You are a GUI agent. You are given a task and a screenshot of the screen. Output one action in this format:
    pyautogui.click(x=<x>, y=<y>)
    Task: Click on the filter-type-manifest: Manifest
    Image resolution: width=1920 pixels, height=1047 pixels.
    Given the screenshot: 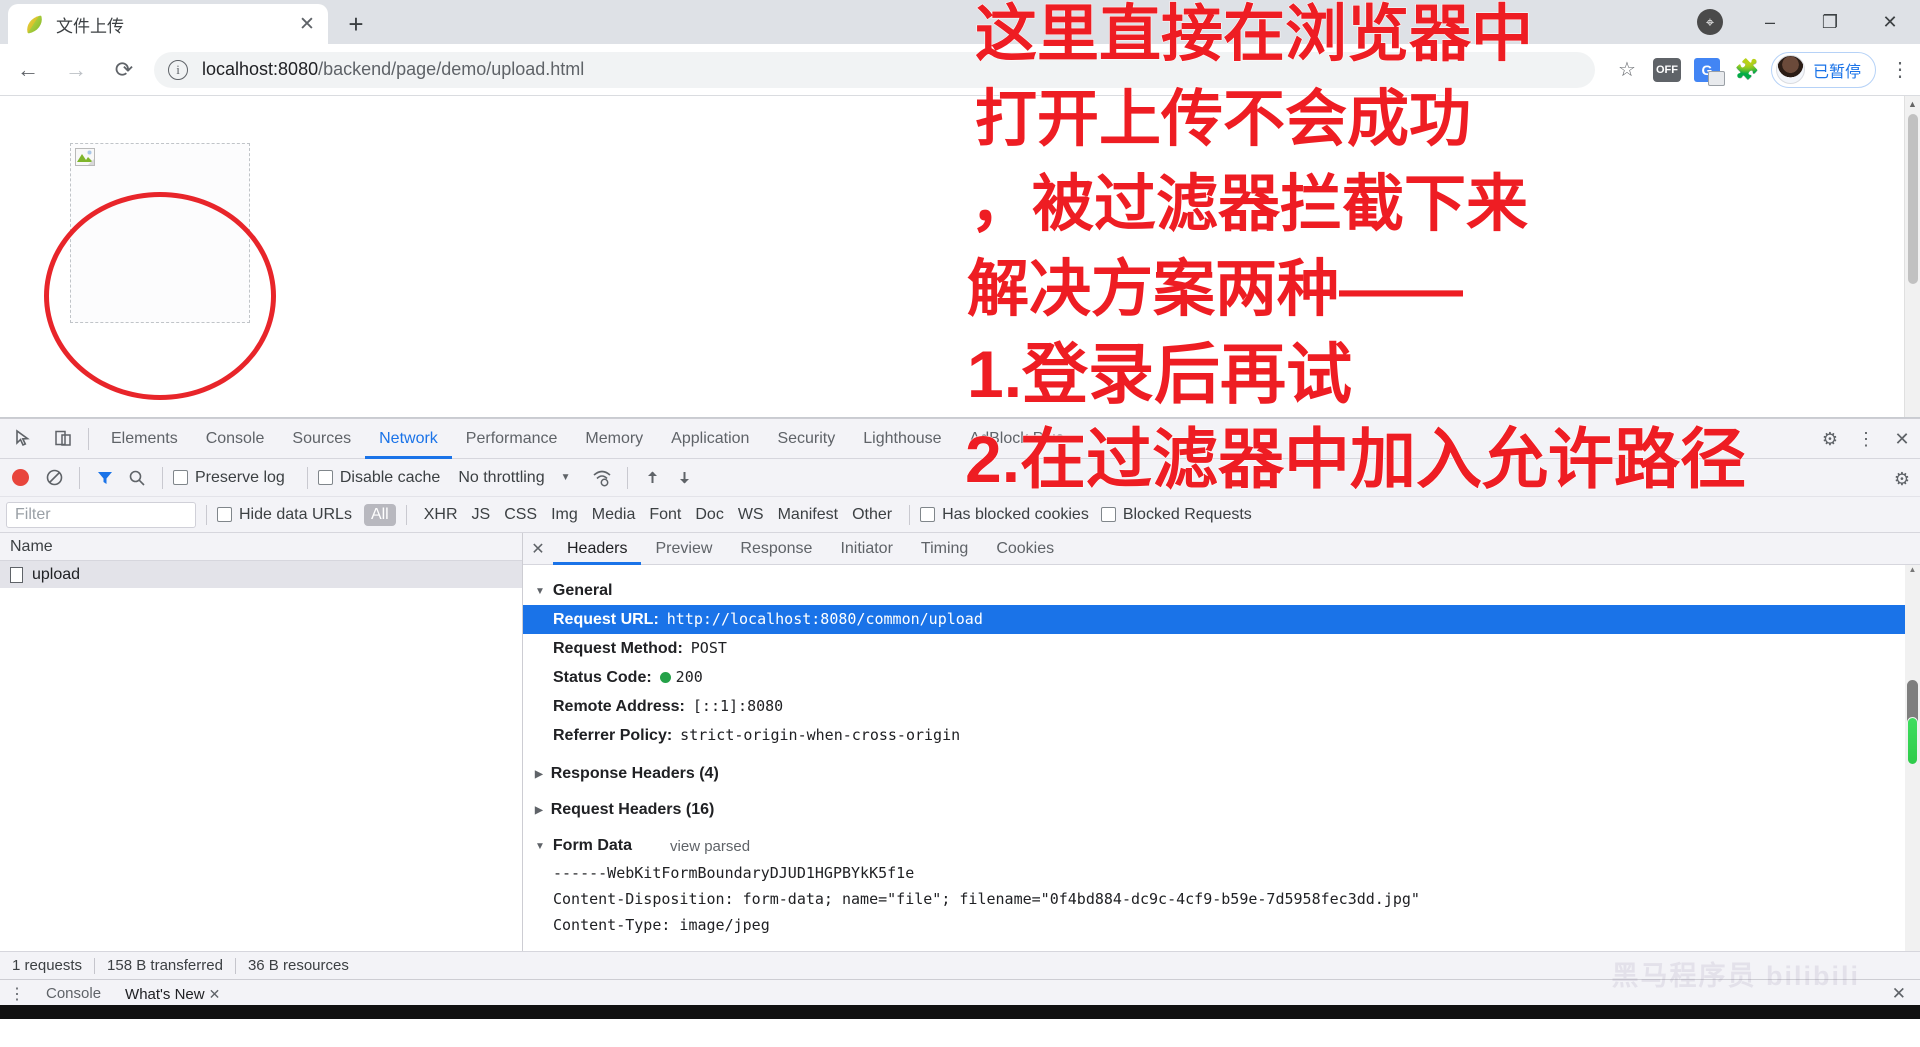 What is the action you would take?
    pyautogui.click(x=808, y=515)
    